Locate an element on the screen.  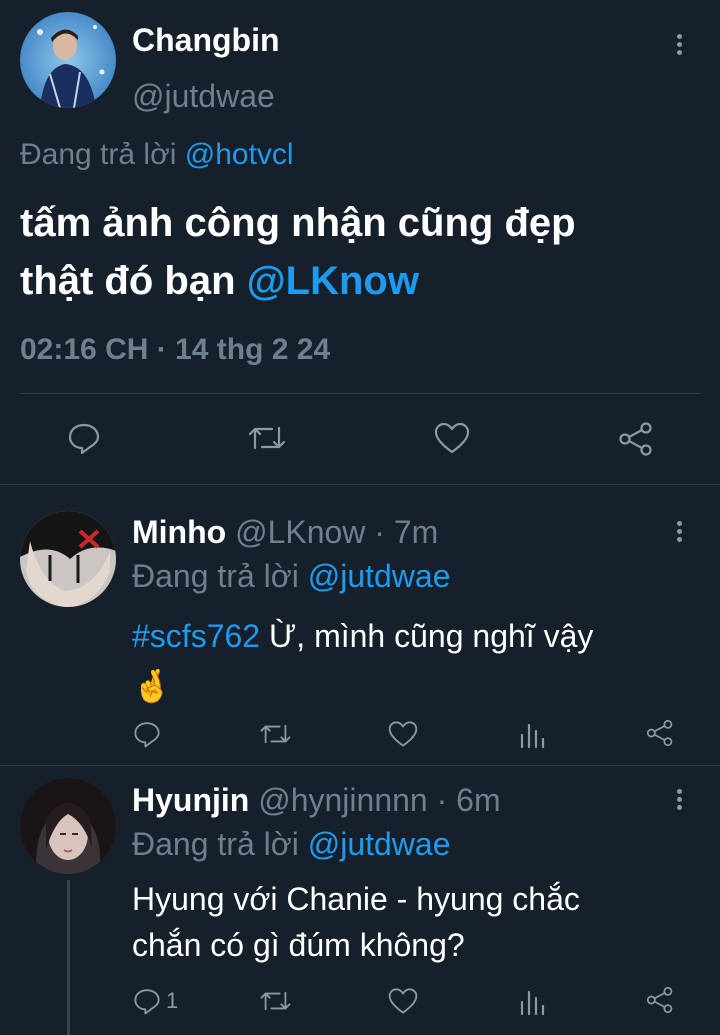
tweet-text-line: #scfs762 Ừ, mình cũng nghĩ vậy is located at coordinates (362, 636).